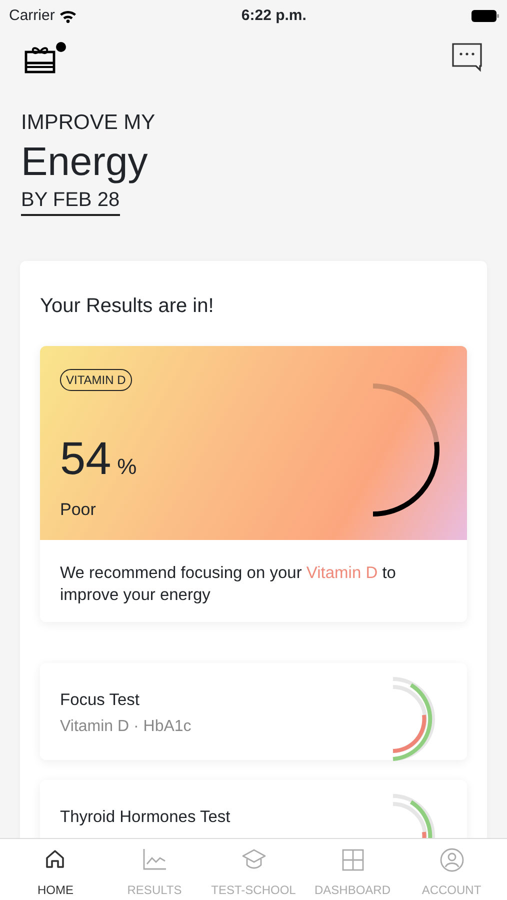 This screenshot has width=507, height=900. What do you see at coordinates (127, 306) in the screenshot?
I see `results-title: Your Results are in!` at bounding box center [127, 306].